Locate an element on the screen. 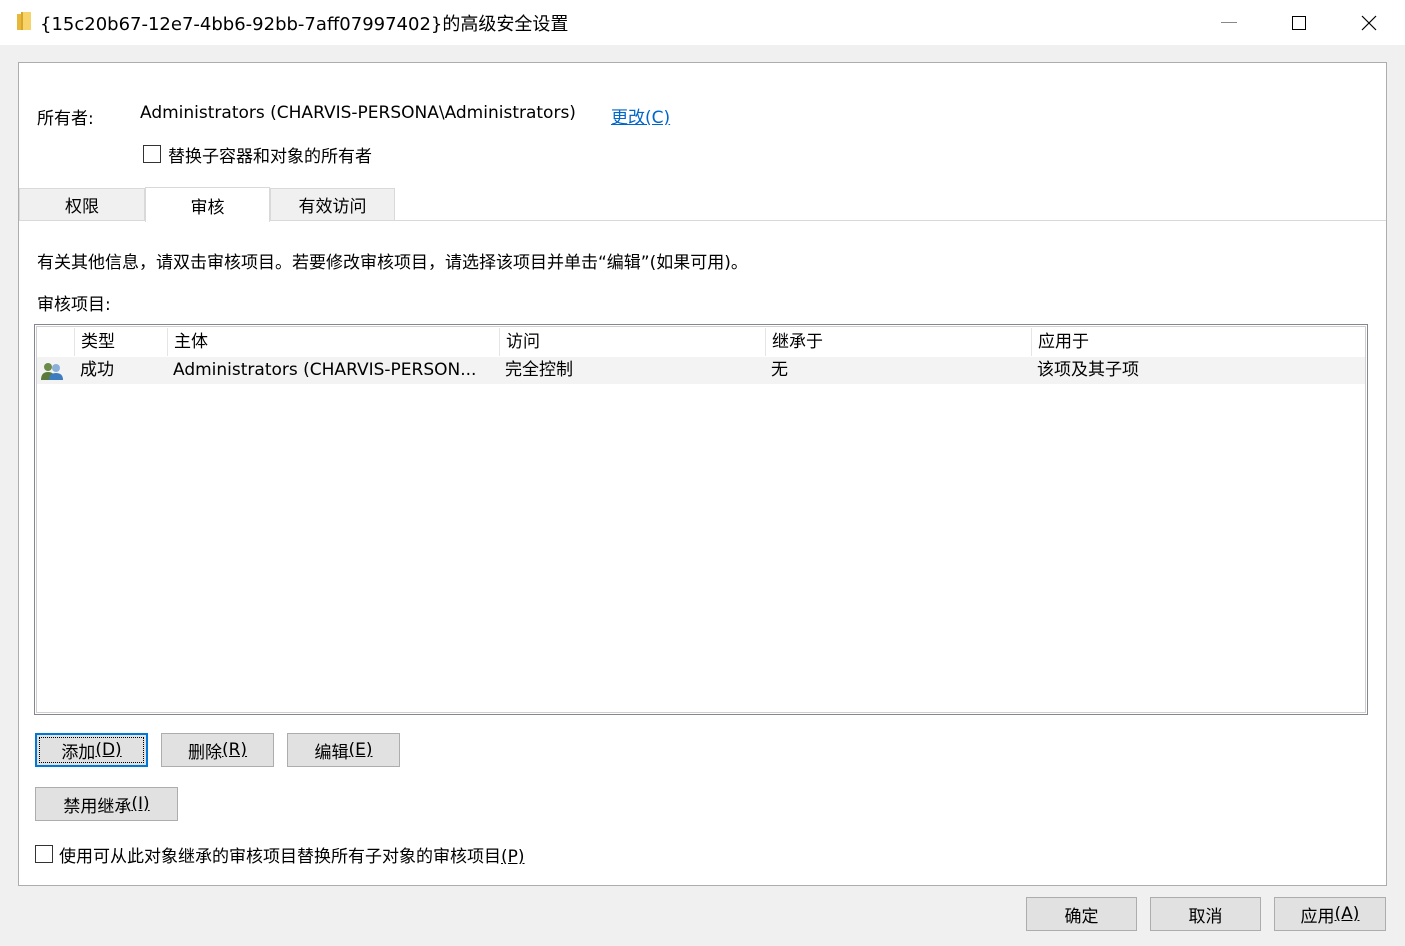  tab-label: 审核 is located at coordinates (207, 207).